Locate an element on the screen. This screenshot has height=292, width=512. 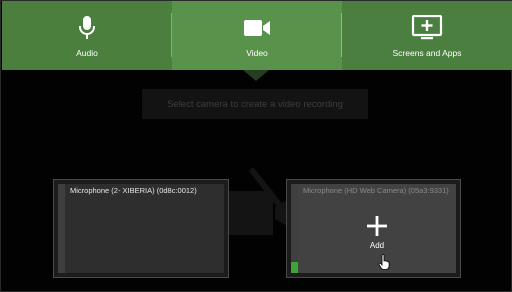
tab-screens-and-apps: Screens and Apps is located at coordinates (427, 35).